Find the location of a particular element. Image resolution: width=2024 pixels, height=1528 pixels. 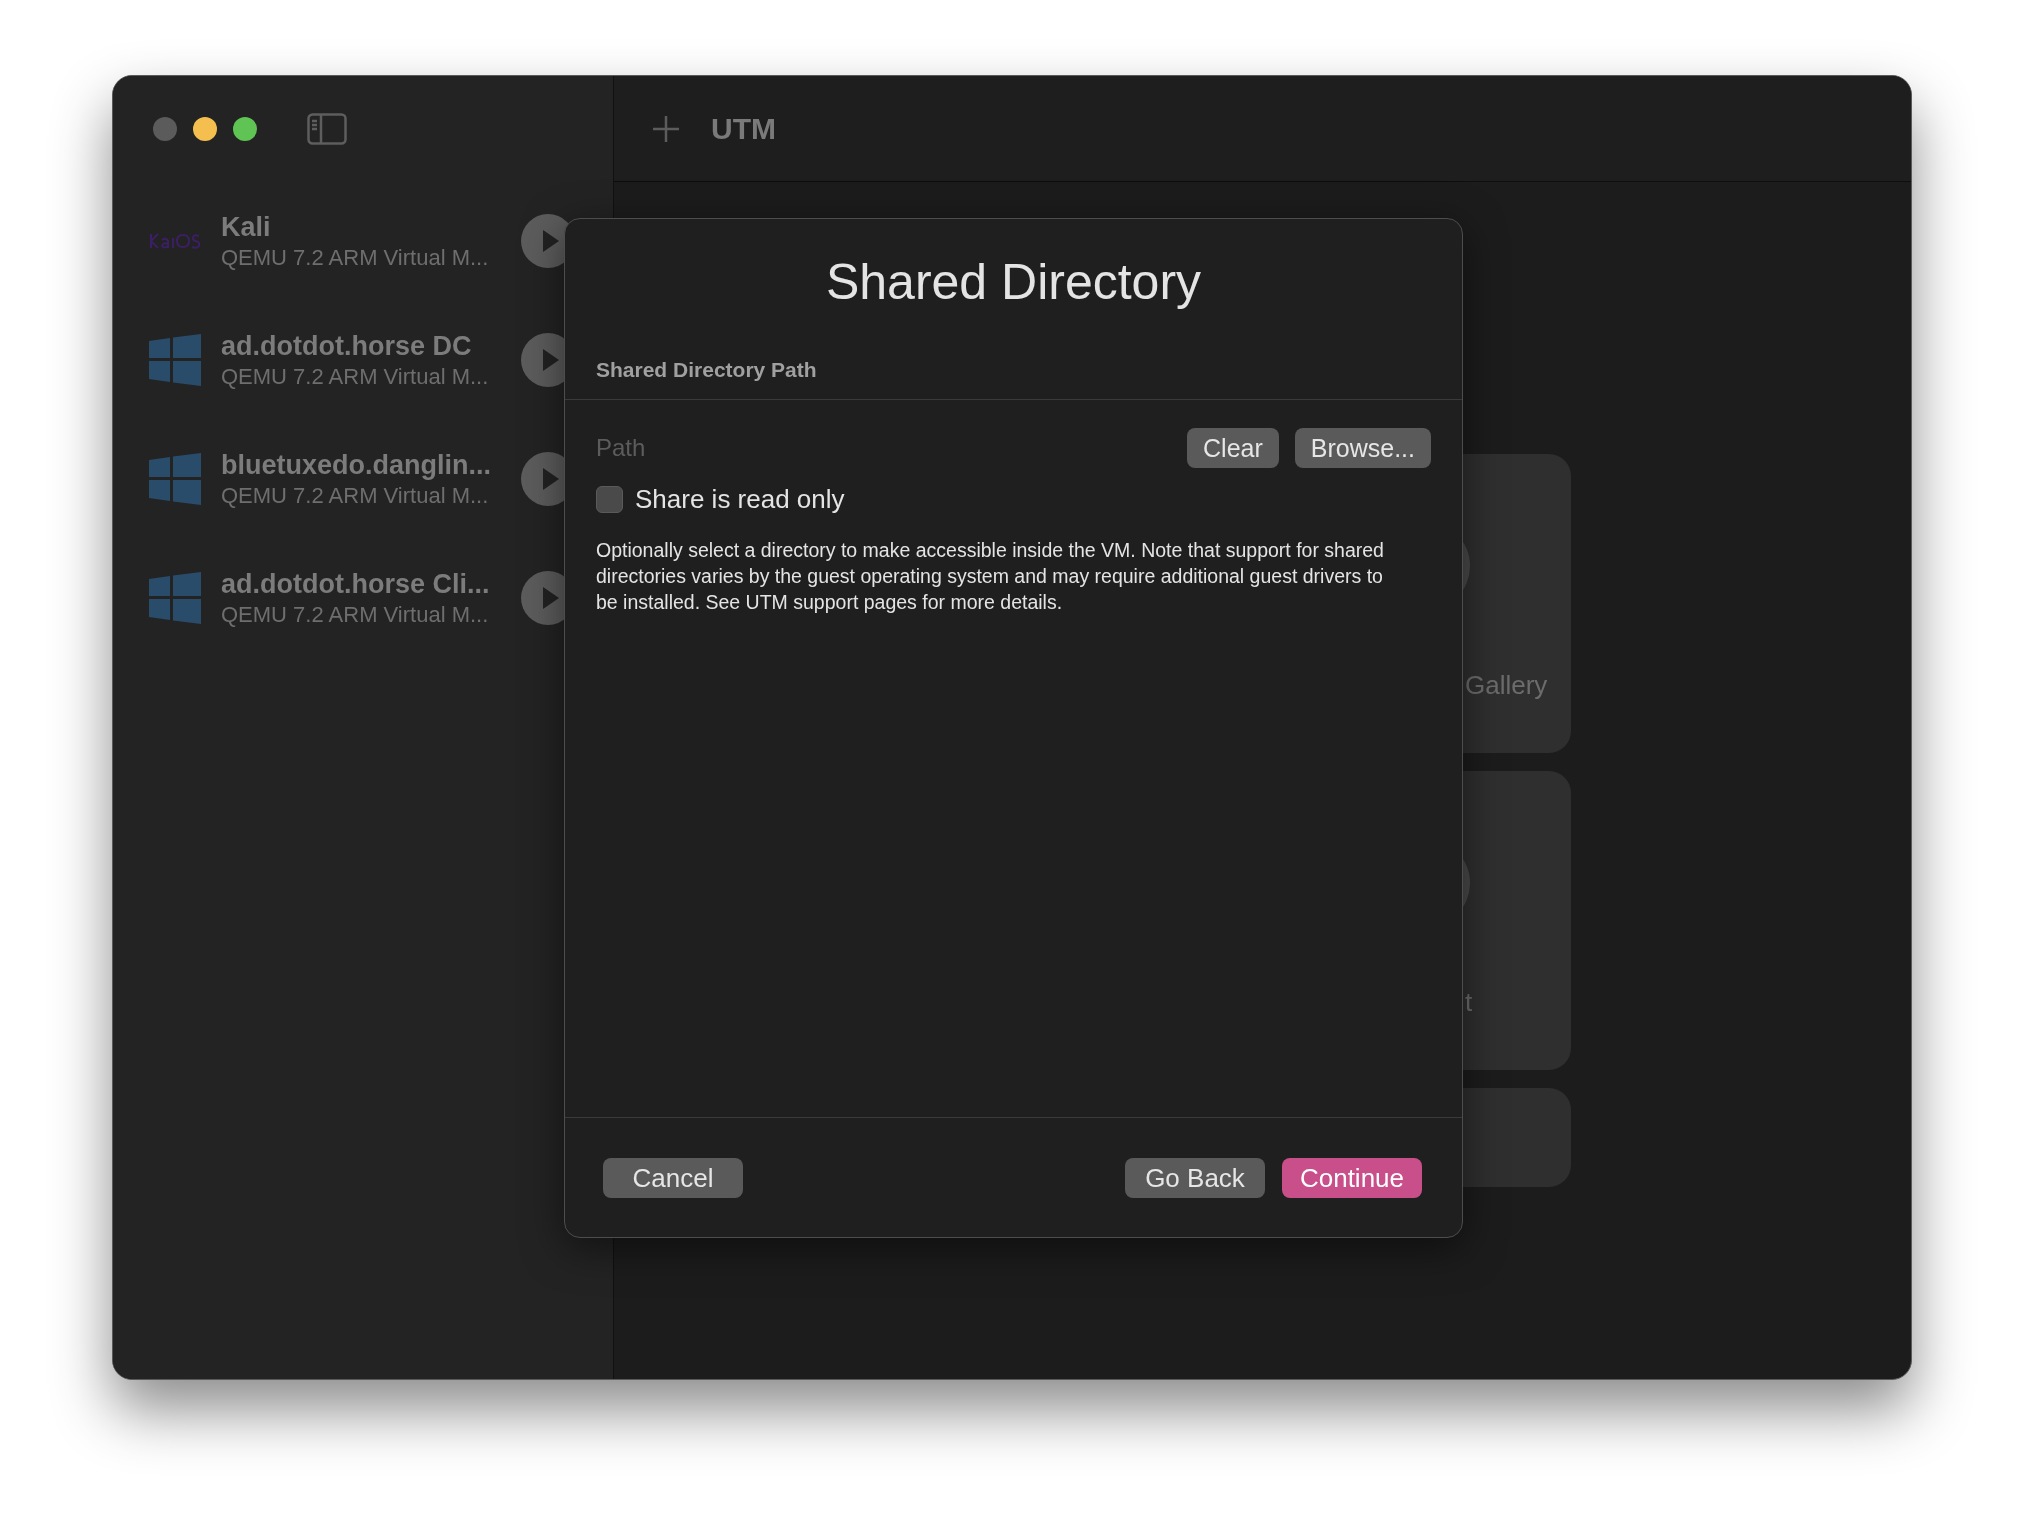

vm-name: Kali is located at coordinates (246, 227).